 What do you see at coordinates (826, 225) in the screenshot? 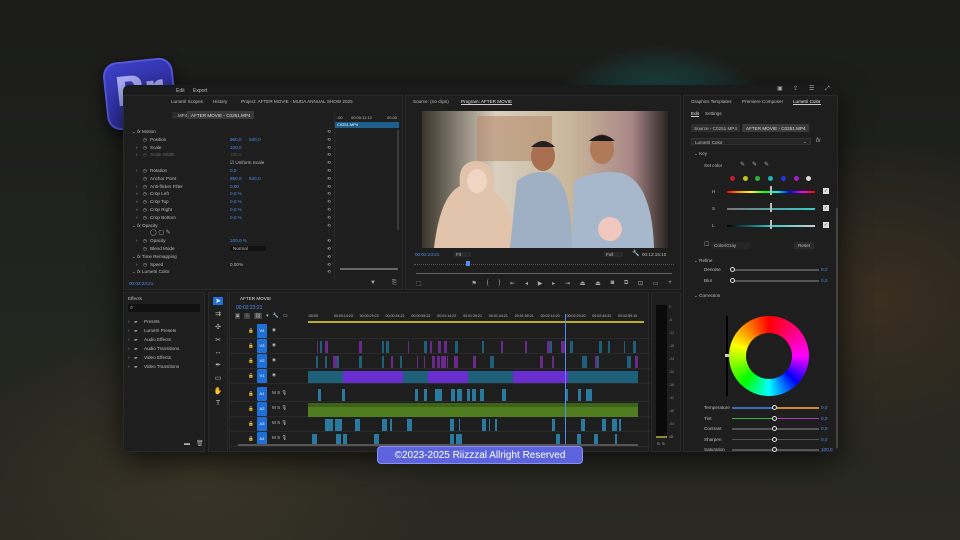
I see `invert-checkbox: ✓` at bounding box center [826, 225].